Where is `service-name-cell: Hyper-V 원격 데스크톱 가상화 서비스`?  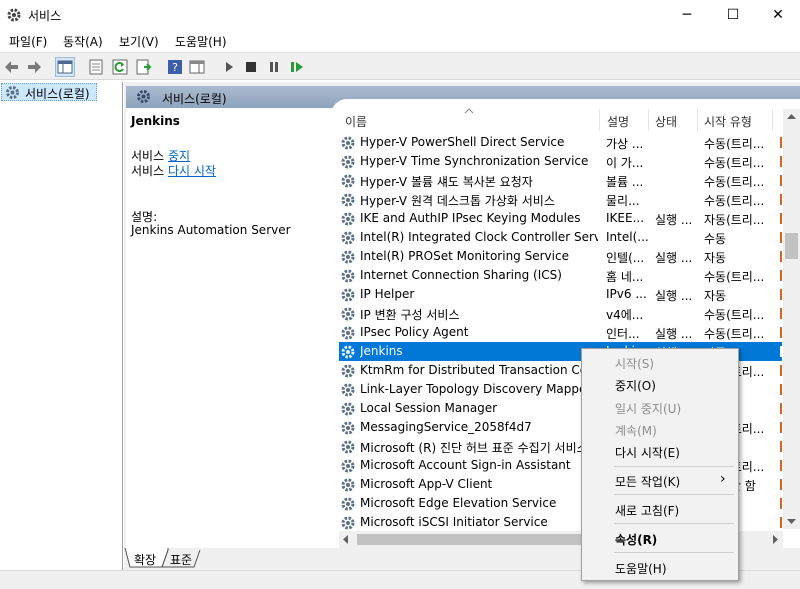 service-name-cell: Hyper-V 원격 데스크톱 가상화 서비스 is located at coordinates (457, 201).